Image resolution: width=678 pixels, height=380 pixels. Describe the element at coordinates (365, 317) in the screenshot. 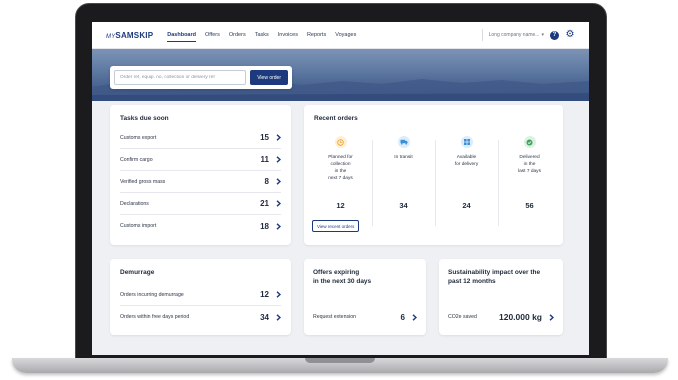

I see `request-extension-row: Request extension 6` at that location.